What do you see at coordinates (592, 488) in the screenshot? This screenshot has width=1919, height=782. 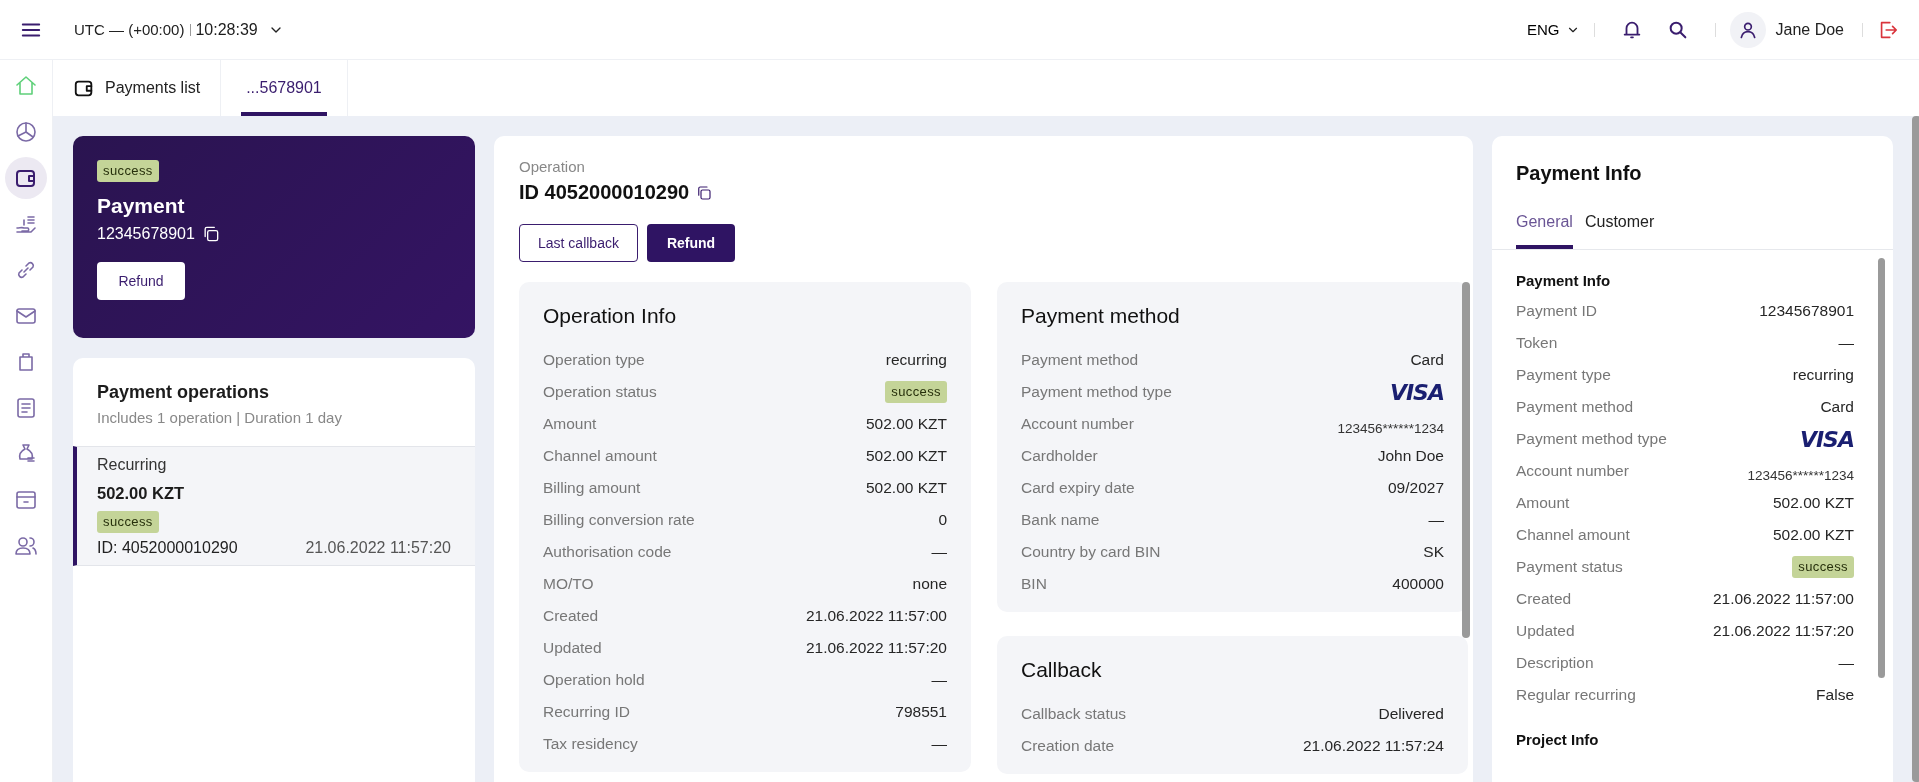 I see `field-label: Billing amount` at bounding box center [592, 488].